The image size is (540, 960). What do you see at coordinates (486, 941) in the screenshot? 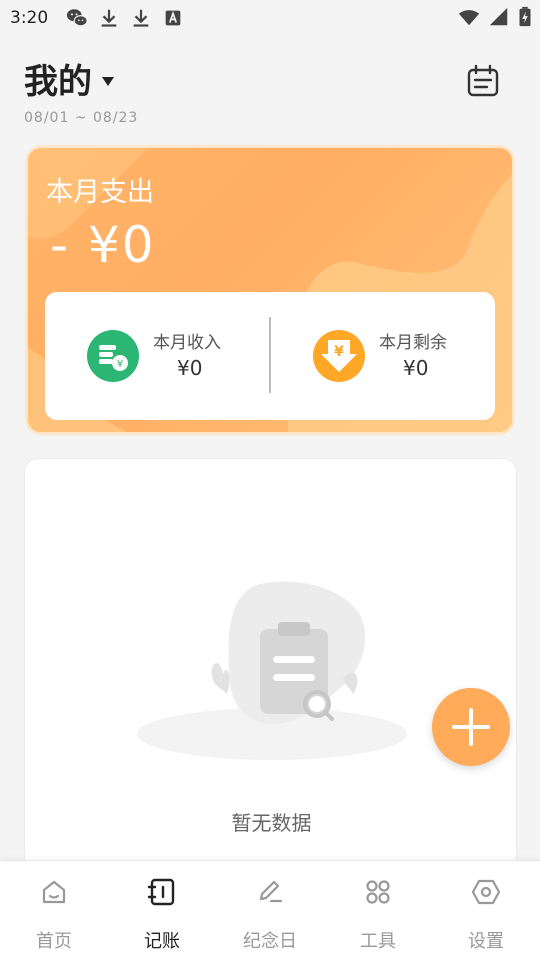
I see `nav-label-settings: 设置` at bounding box center [486, 941].